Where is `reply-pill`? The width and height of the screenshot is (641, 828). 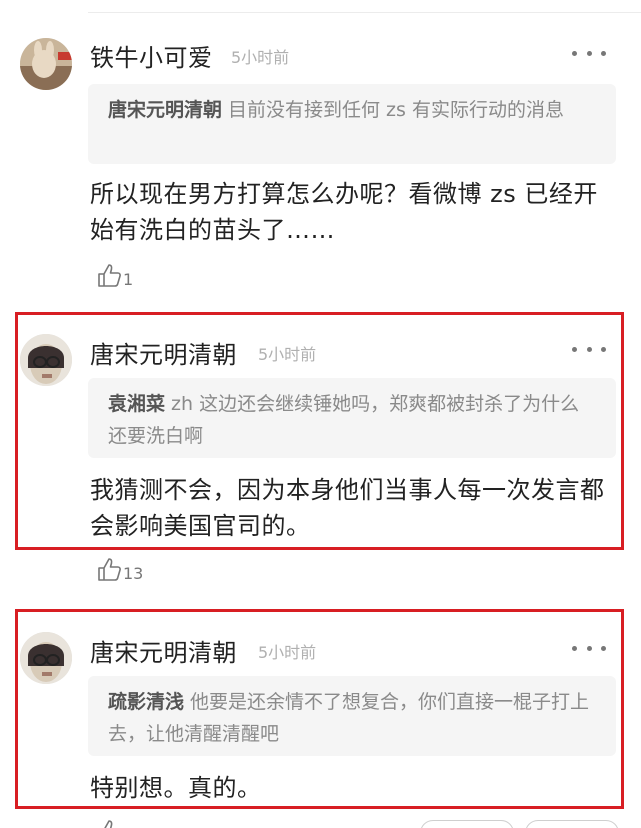
reply-pill is located at coordinates (467, 824).